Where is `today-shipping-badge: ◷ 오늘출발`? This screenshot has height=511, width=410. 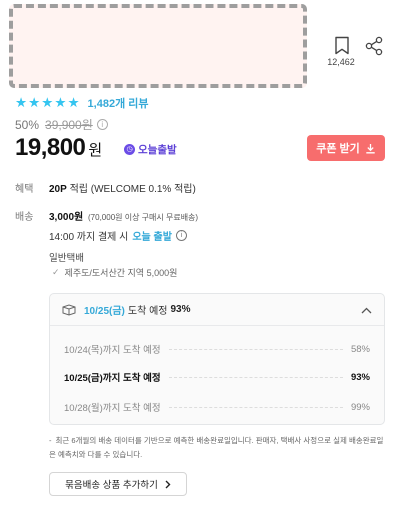 today-shipping-badge: ◷ 오늘출발 is located at coordinates (150, 149).